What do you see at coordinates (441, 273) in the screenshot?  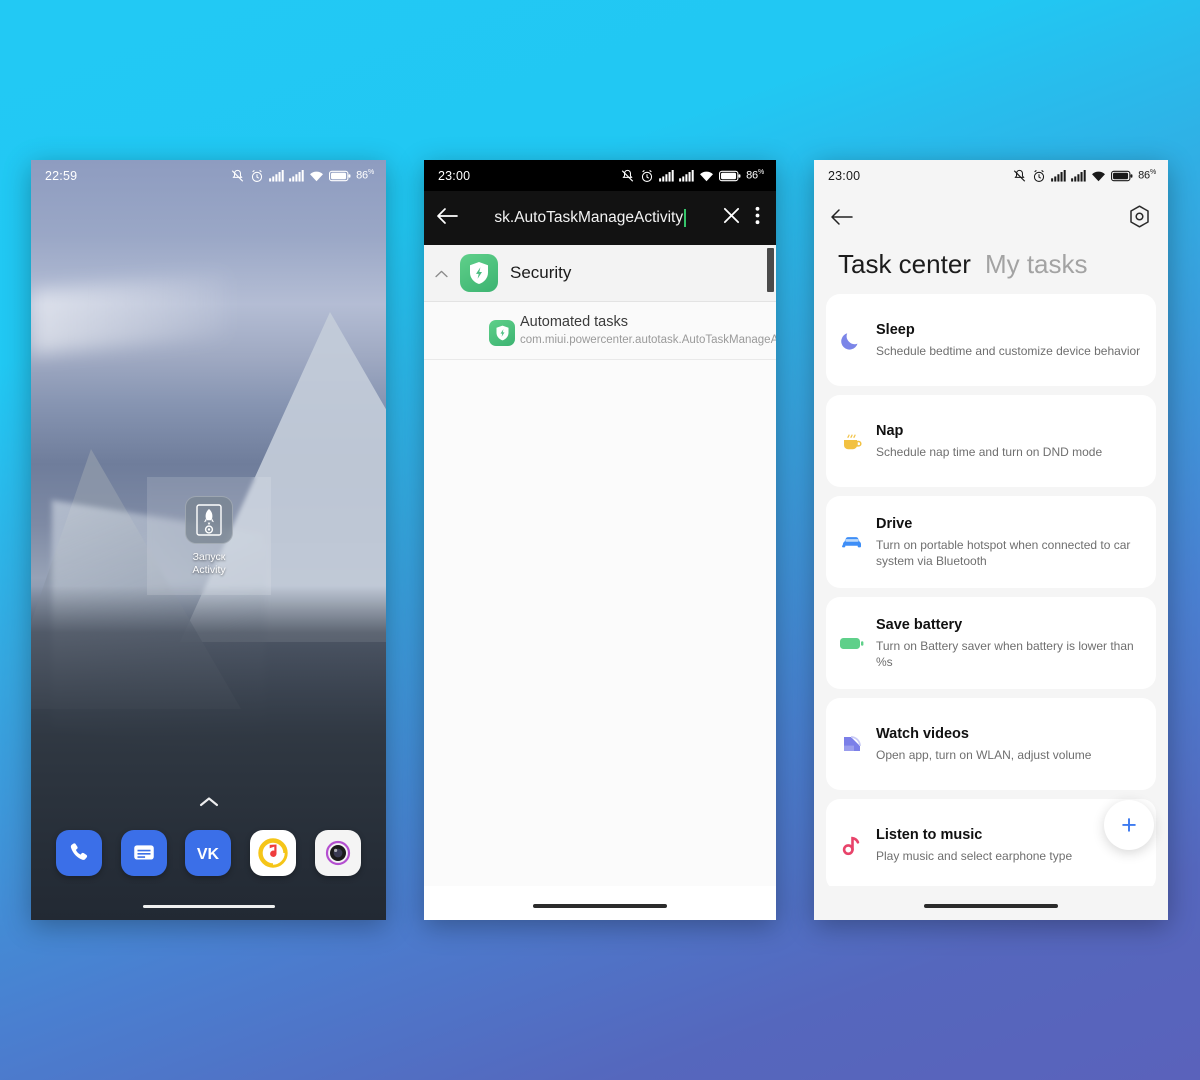 I see `chevron-up-icon` at bounding box center [441, 273].